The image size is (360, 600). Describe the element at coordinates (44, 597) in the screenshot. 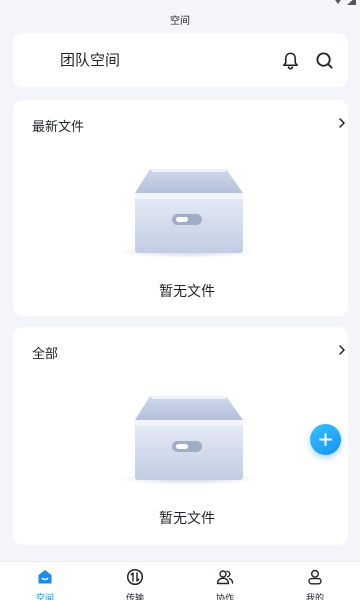

I see `tab-label: 空间` at that location.